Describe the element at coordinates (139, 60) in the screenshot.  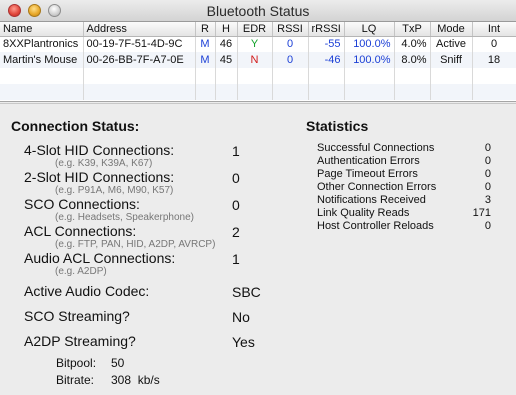
I see `device-address-cell: 00-26-BB-7F-A7-0E` at that location.